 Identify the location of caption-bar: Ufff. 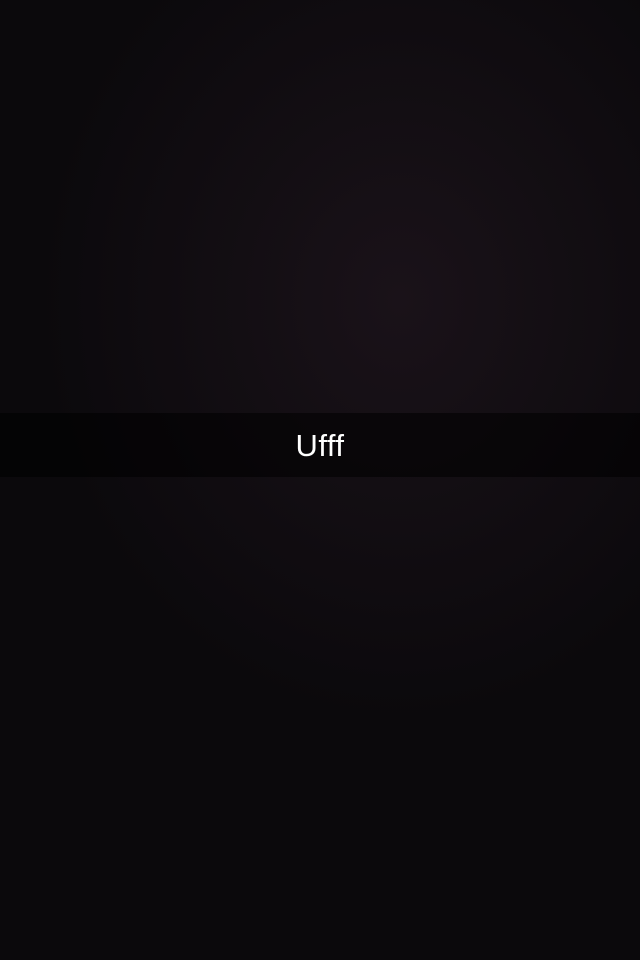
(320, 445).